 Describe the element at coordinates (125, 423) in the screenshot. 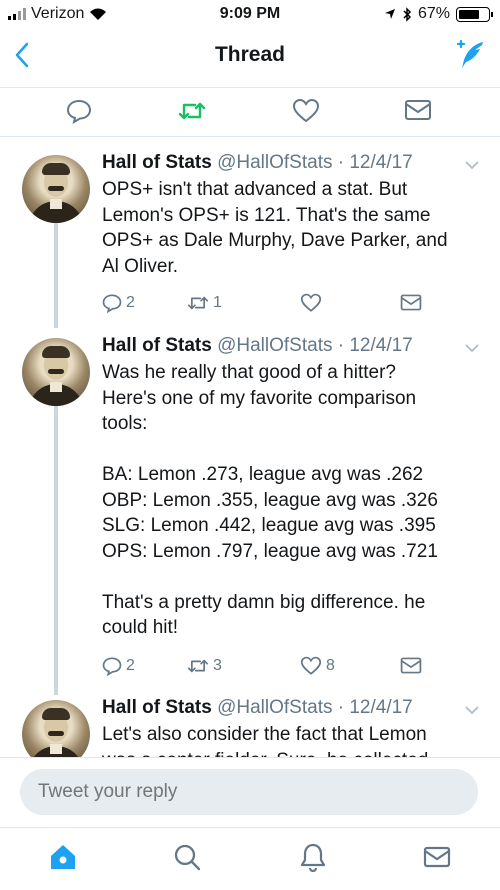

I see `tweet-line: tools:` at that location.